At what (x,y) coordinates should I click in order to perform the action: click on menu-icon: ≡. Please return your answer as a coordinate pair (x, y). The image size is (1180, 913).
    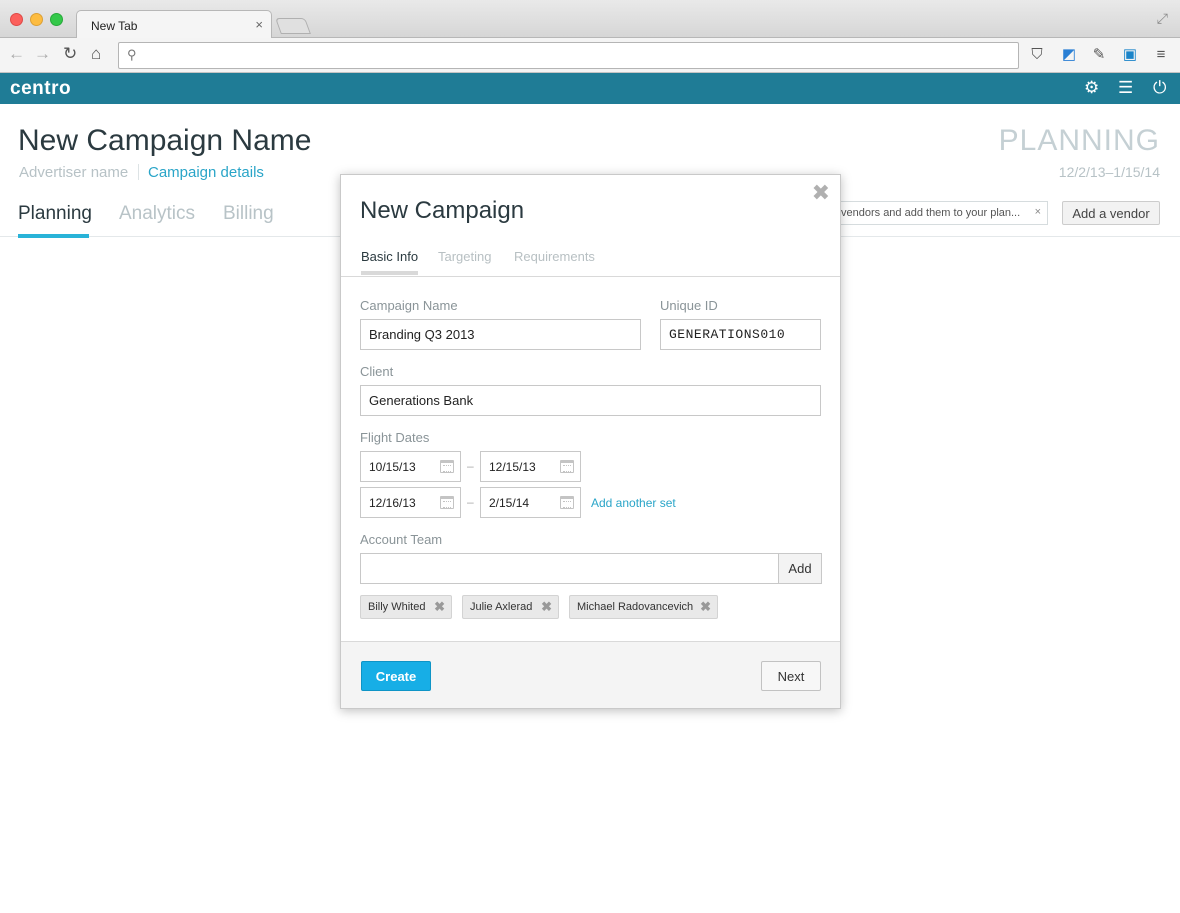
    Looking at the image, I should click on (1161, 55).